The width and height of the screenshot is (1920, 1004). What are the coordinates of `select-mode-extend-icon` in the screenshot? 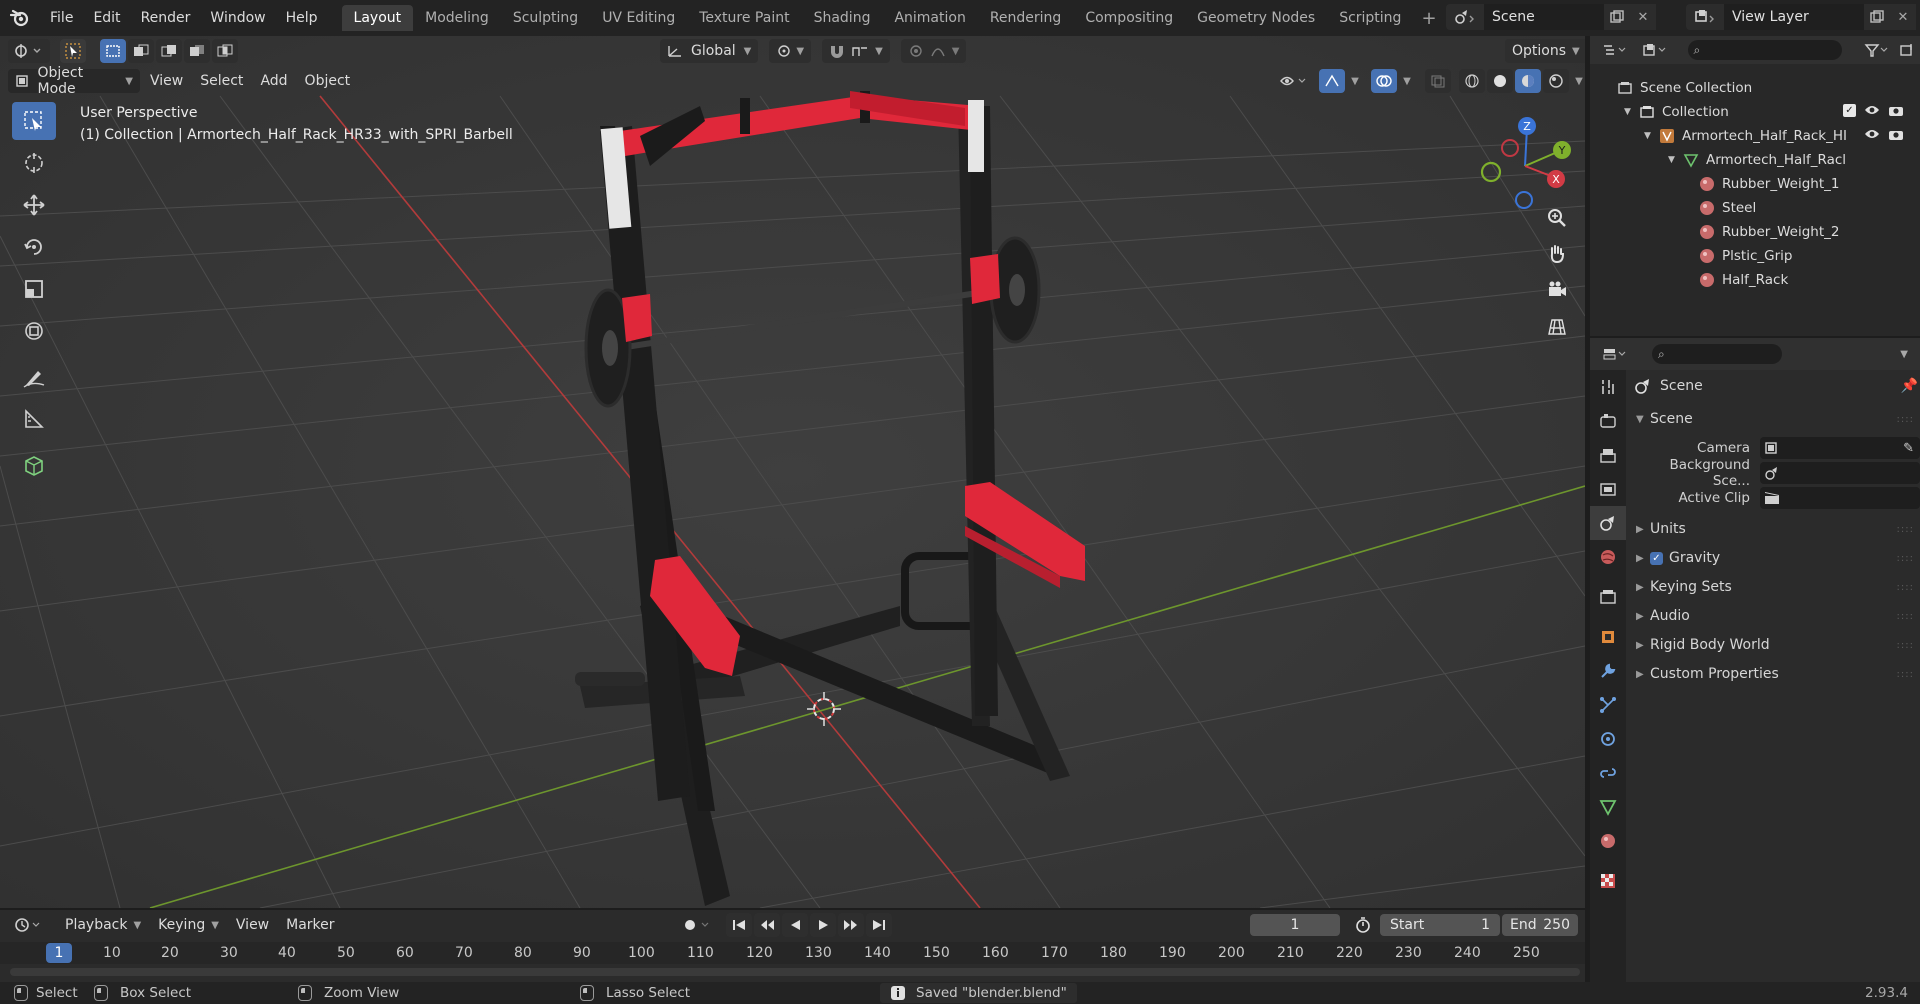 It's located at (141, 51).